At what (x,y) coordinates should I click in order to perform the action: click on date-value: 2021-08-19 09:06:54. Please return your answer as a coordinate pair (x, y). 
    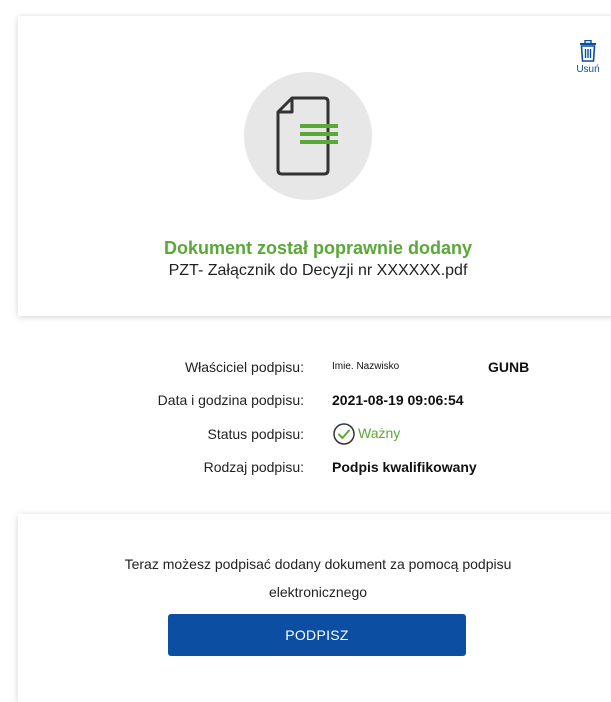
    Looking at the image, I should click on (398, 400).